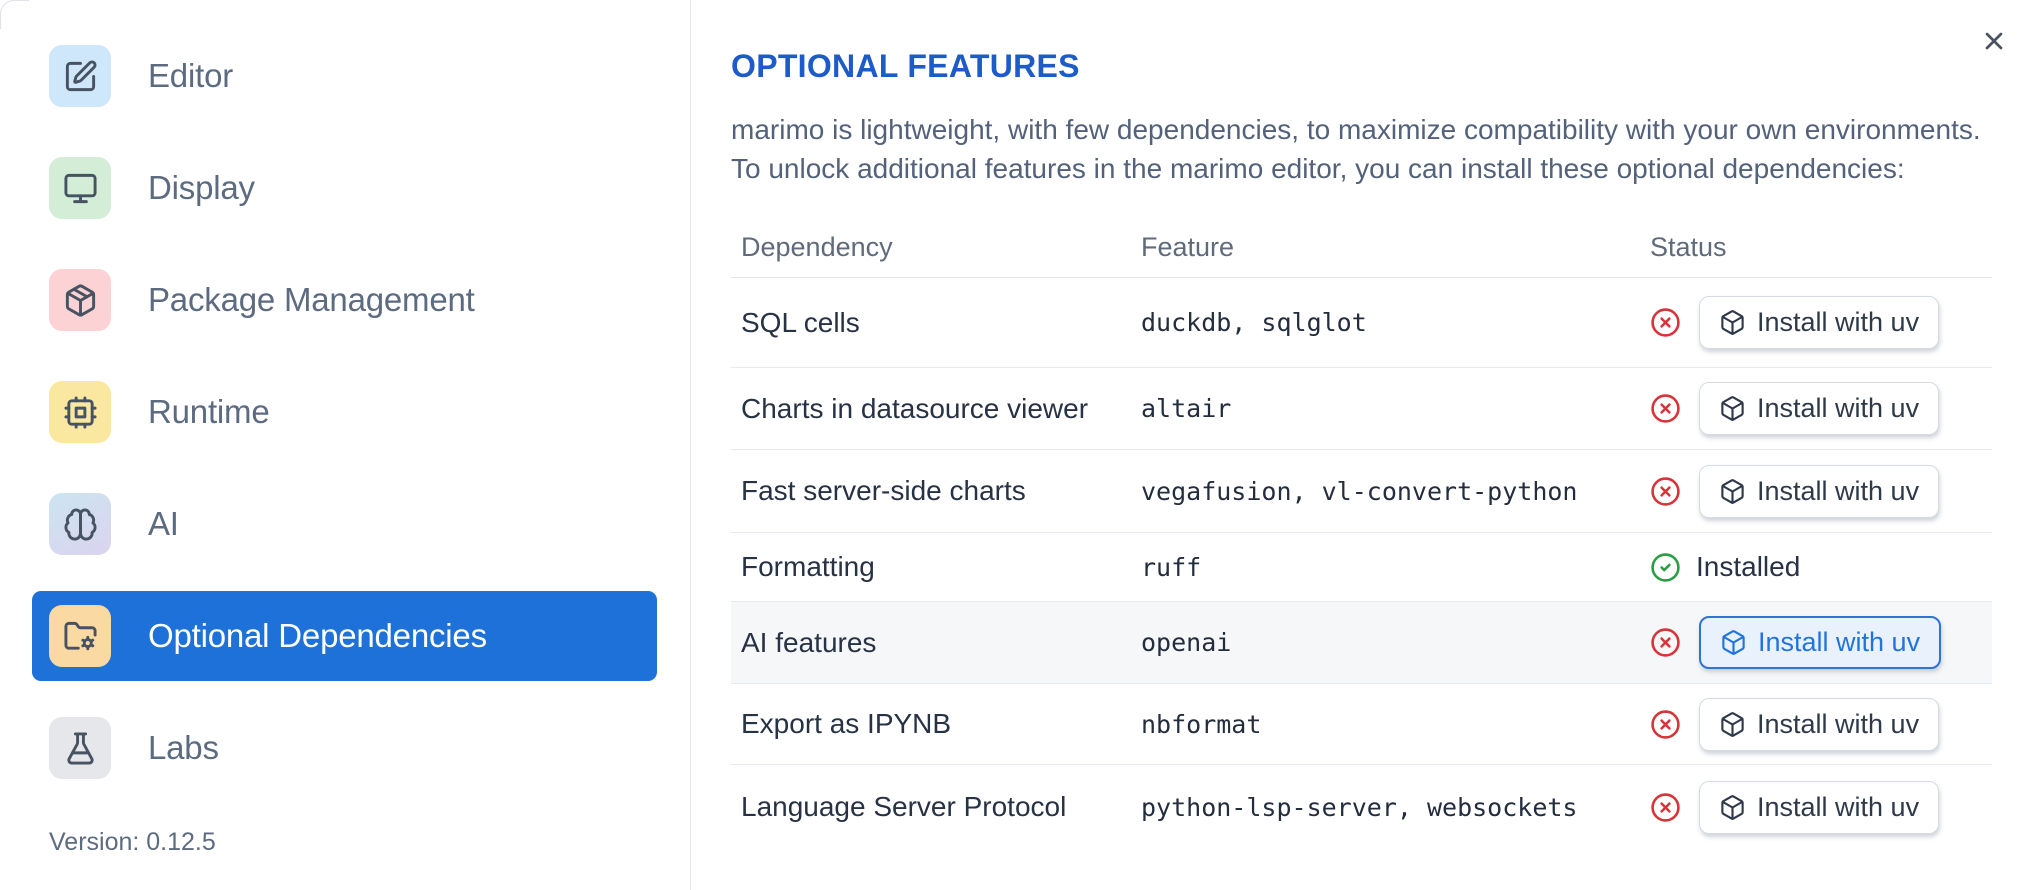 The width and height of the screenshot is (2042, 890). I want to click on sidebar-item-label: Labs, so click(183, 747).